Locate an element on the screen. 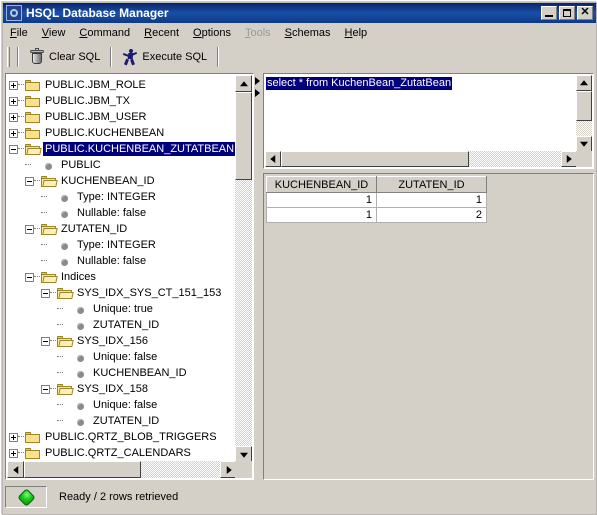 Image resolution: width=597 pixels, height=515 pixels. tree-node: Unique: true is located at coordinates (123, 309).